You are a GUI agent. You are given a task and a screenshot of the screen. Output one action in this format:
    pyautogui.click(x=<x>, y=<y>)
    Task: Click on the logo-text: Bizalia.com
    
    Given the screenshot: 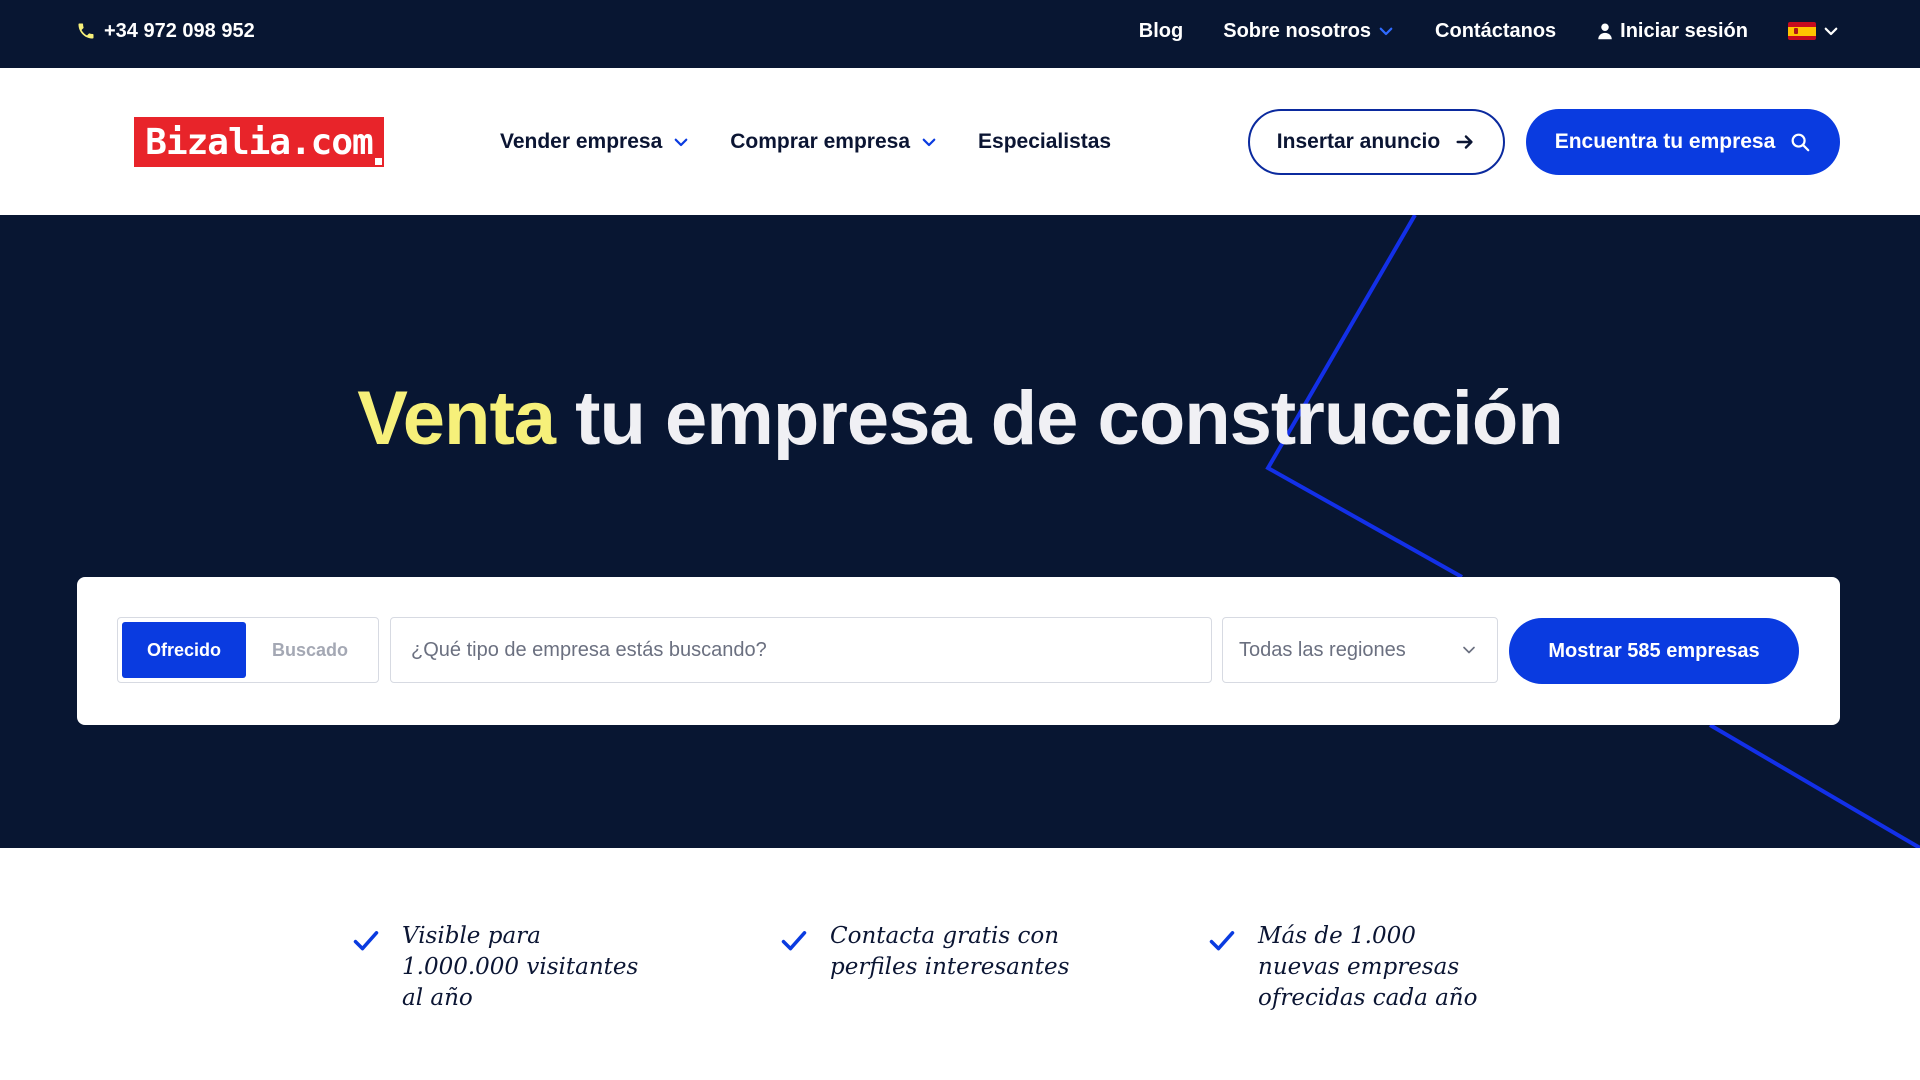 What is the action you would take?
    pyautogui.click(x=259, y=142)
    